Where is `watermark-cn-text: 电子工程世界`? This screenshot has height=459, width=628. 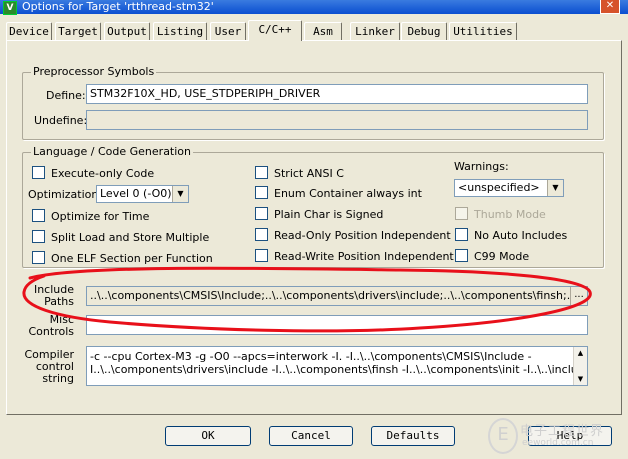
watermark-cn-text: 电子工程世界 is located at coordinates (562, 431).